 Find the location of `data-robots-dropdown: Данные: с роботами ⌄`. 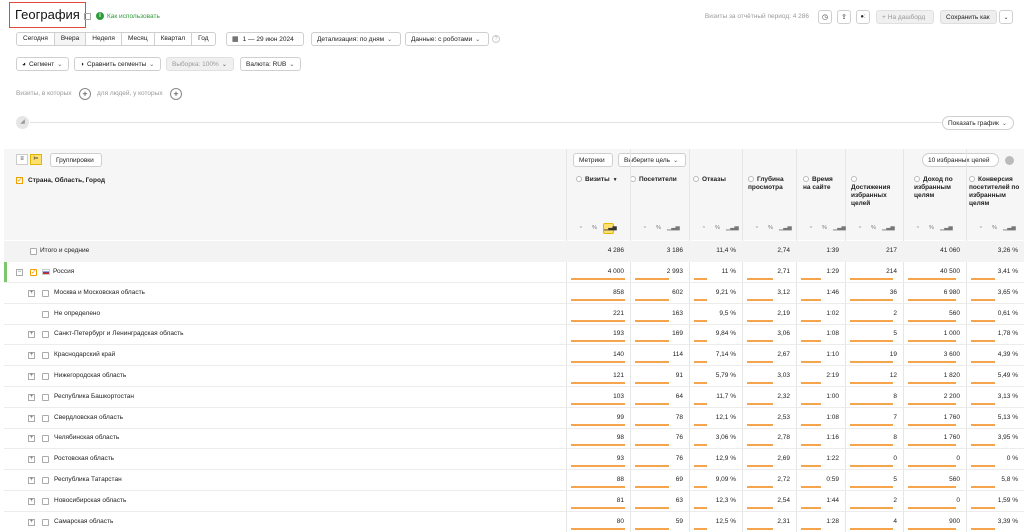

data-robots-dropdown: Данные: с роботами ⌄ is located at coordinates (447, 39).